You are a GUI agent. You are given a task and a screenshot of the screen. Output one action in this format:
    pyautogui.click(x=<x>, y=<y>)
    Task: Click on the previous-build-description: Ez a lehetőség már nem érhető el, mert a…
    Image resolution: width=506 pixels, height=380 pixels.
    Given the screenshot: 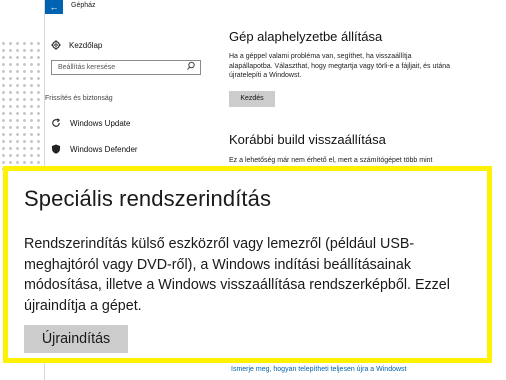 What is the action you would take?
    pyautogui.click(x=331, y=160)
    